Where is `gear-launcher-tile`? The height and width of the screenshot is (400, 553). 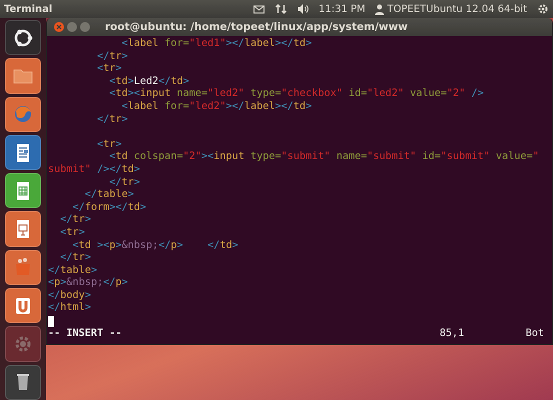 gear-launcher-tile is located at coordinates (23, 344).